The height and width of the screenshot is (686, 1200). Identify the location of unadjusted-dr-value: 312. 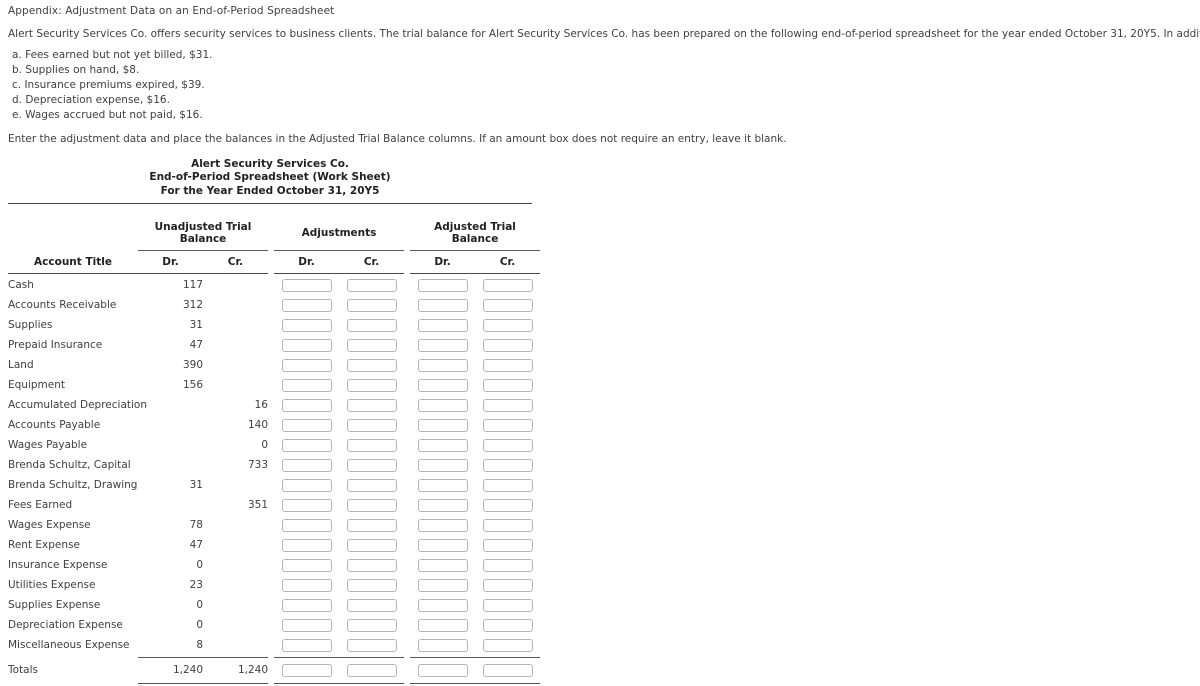
(192, 305).